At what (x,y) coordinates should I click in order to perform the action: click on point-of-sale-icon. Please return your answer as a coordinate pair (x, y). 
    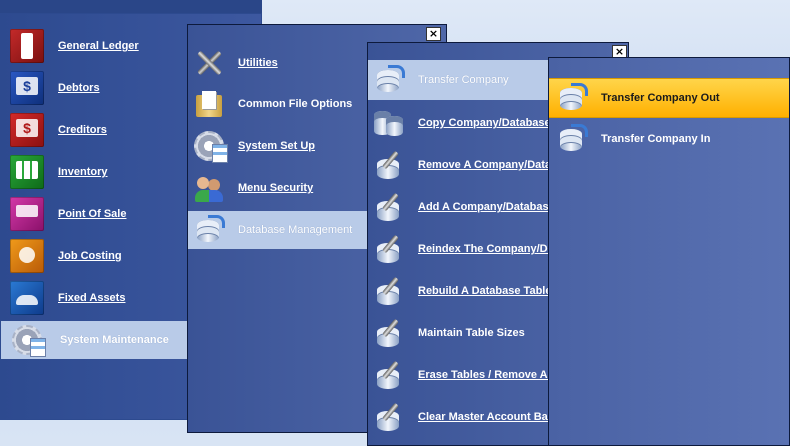
    Looking at the image, I should click on (27, 214).